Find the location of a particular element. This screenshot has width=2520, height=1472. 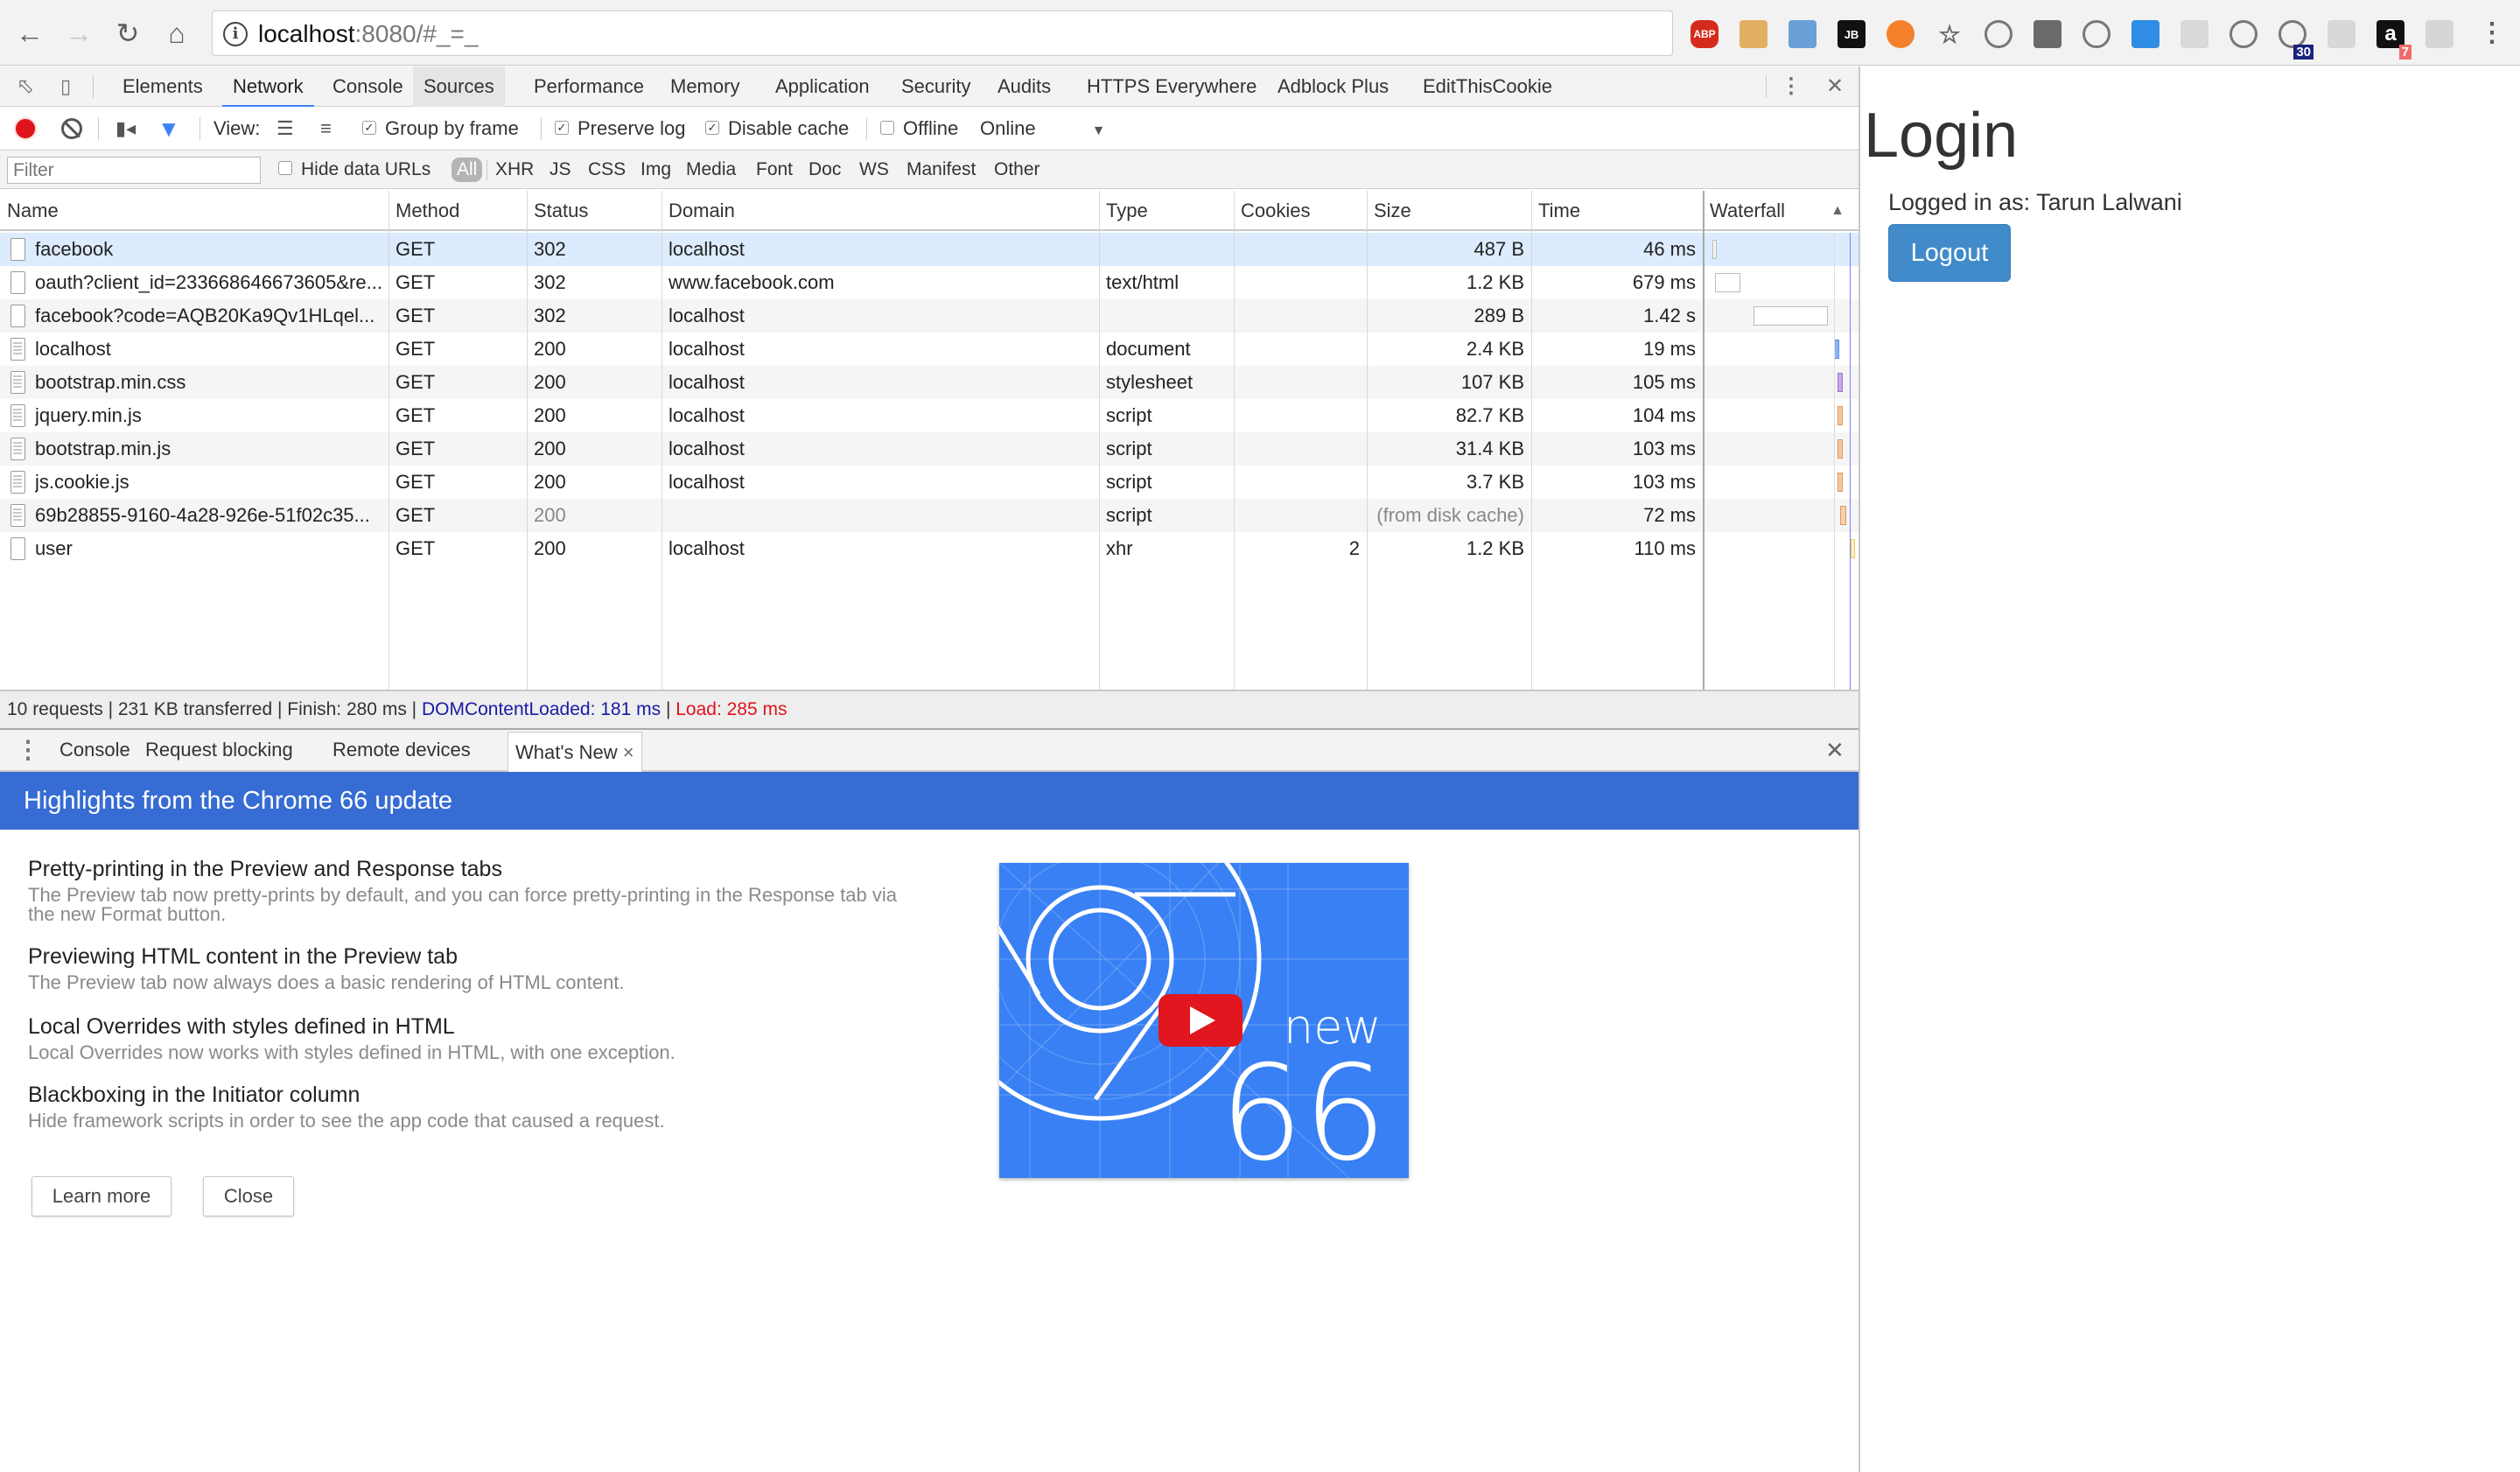

hide-data-urls-checkbox: Hide data URLs is located at coordinates (354, 170).